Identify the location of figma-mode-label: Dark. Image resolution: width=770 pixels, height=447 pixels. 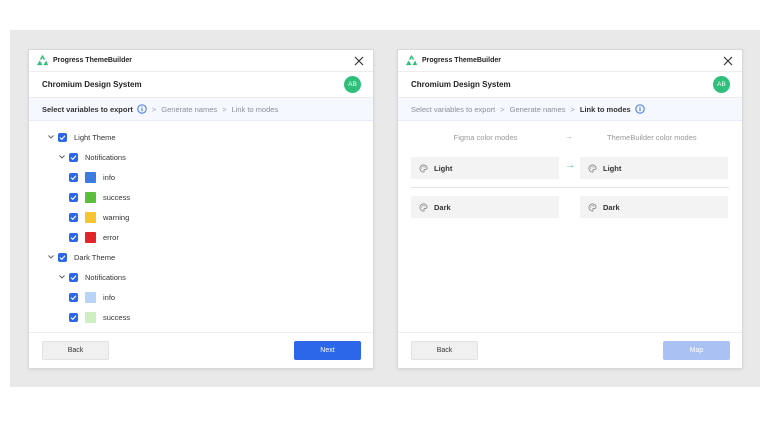
(442, 207).